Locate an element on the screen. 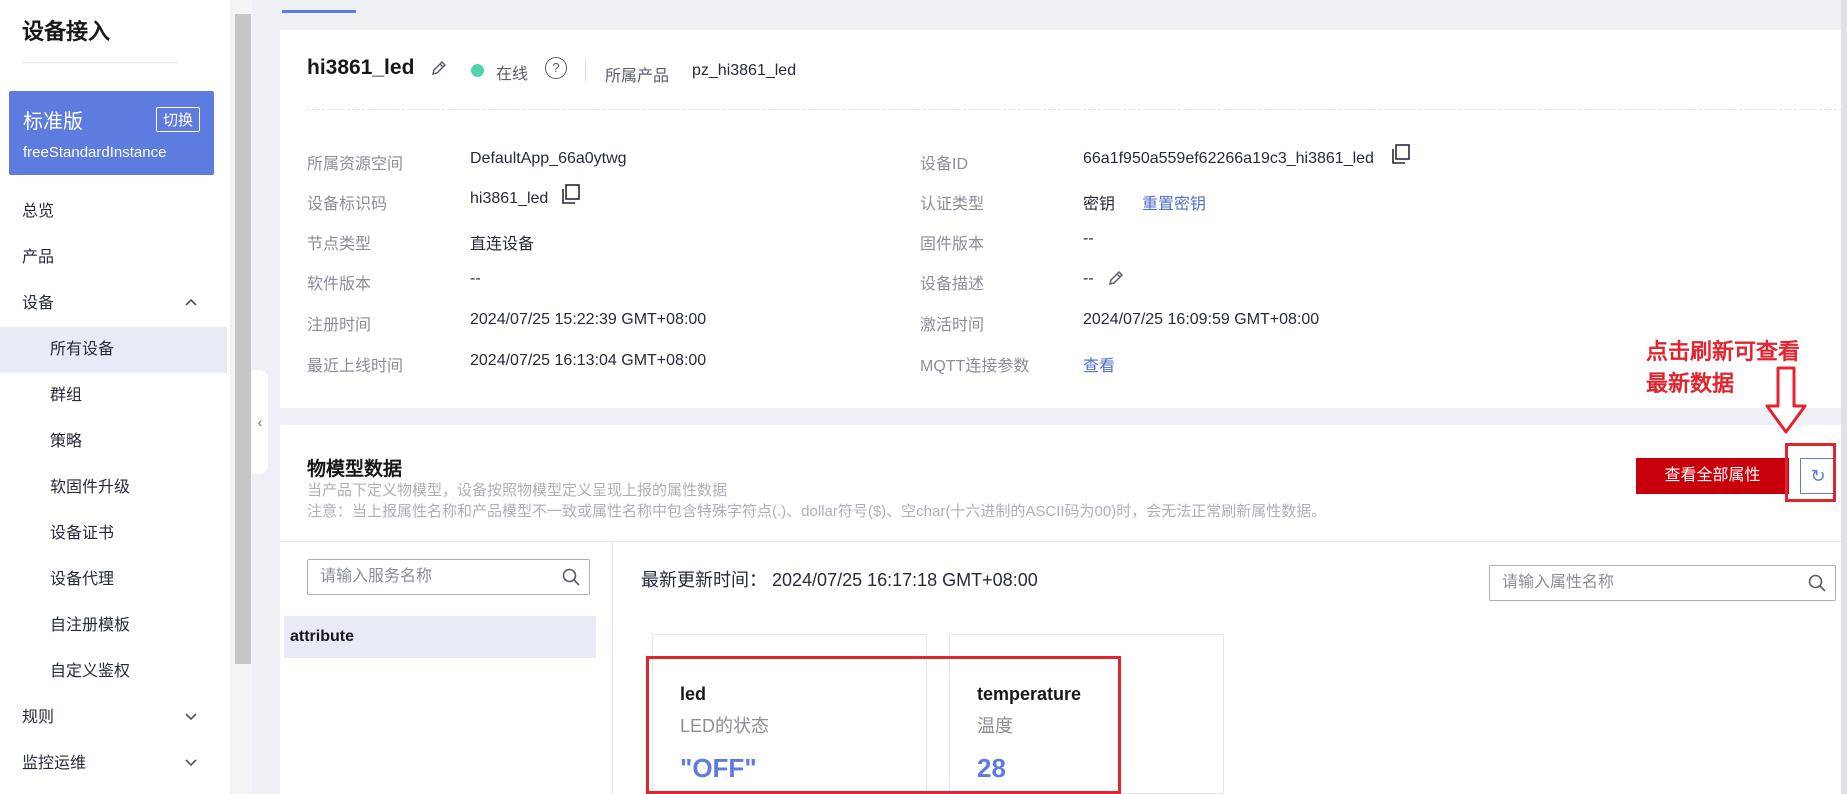 This screenshot has height=794, width=1847. sidebar-item-label: 软固件升级 is located at coordinates (90, 487).